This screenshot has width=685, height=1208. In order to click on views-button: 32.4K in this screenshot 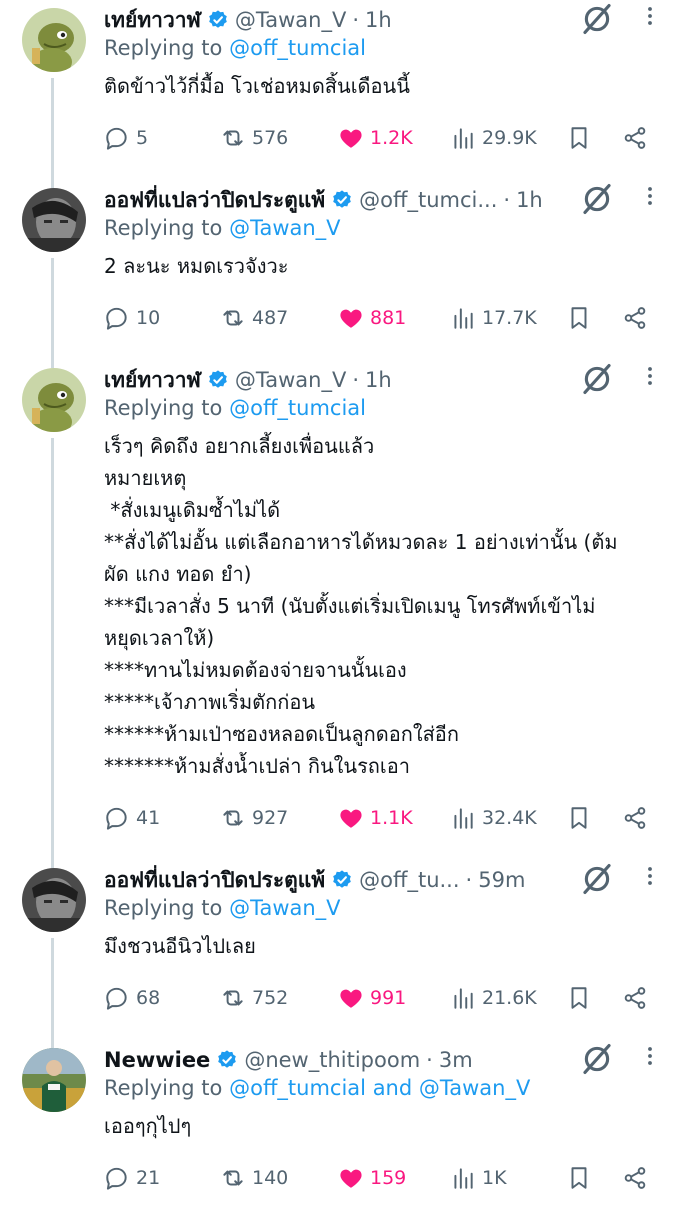, I will do `click(493, 818)`.